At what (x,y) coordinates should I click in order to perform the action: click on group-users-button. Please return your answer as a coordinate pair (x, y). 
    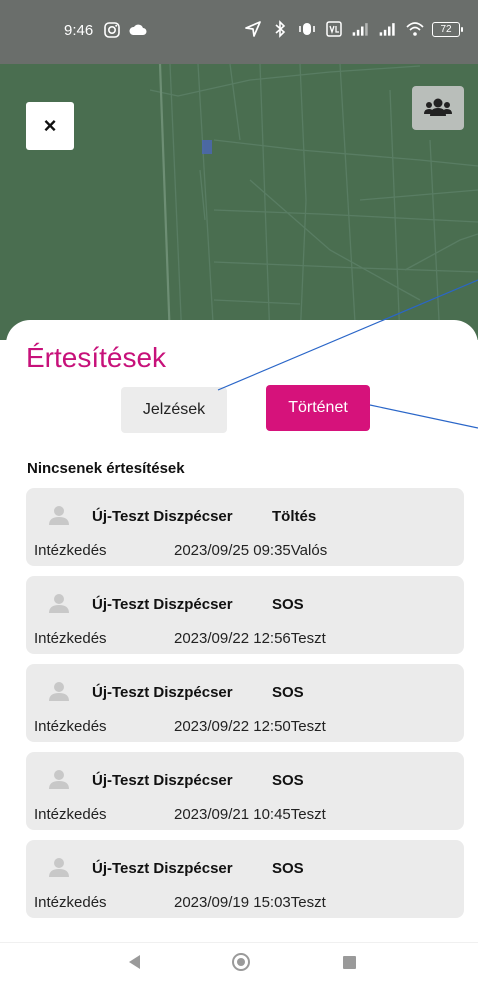
    Looking at the image, I should click on (438, 108).